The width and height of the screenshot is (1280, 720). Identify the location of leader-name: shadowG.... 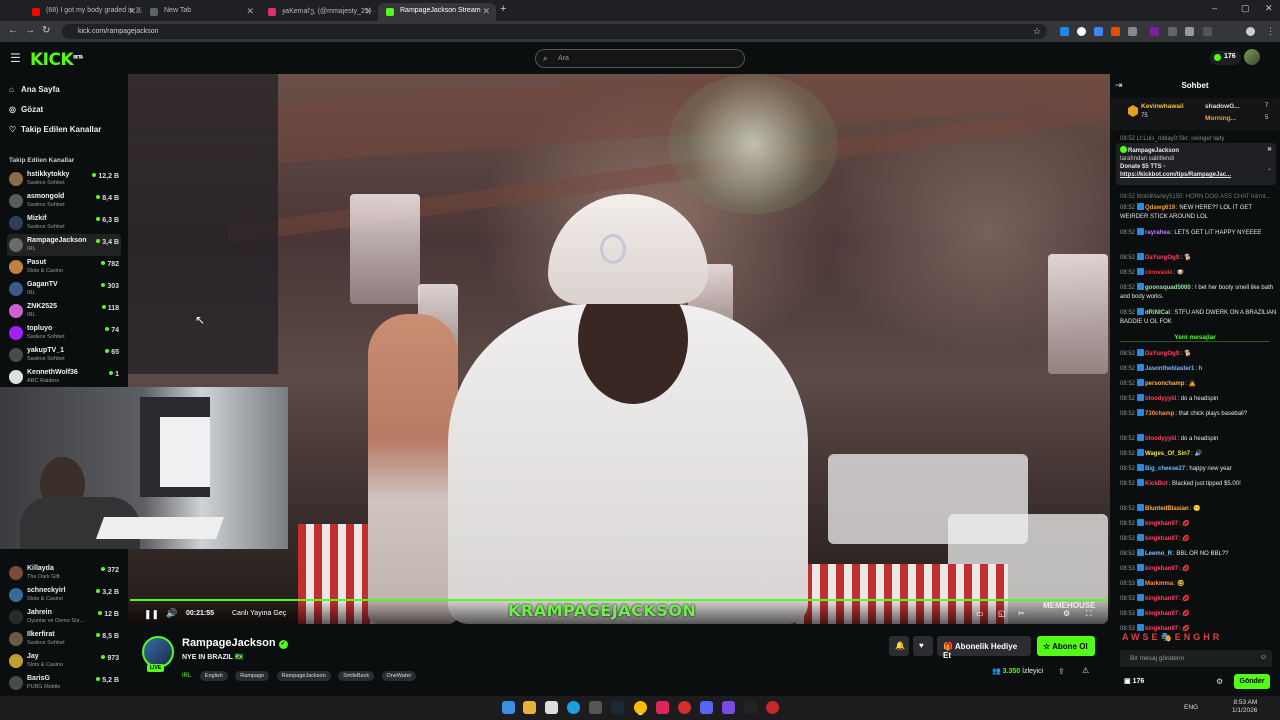
(1222, 106).